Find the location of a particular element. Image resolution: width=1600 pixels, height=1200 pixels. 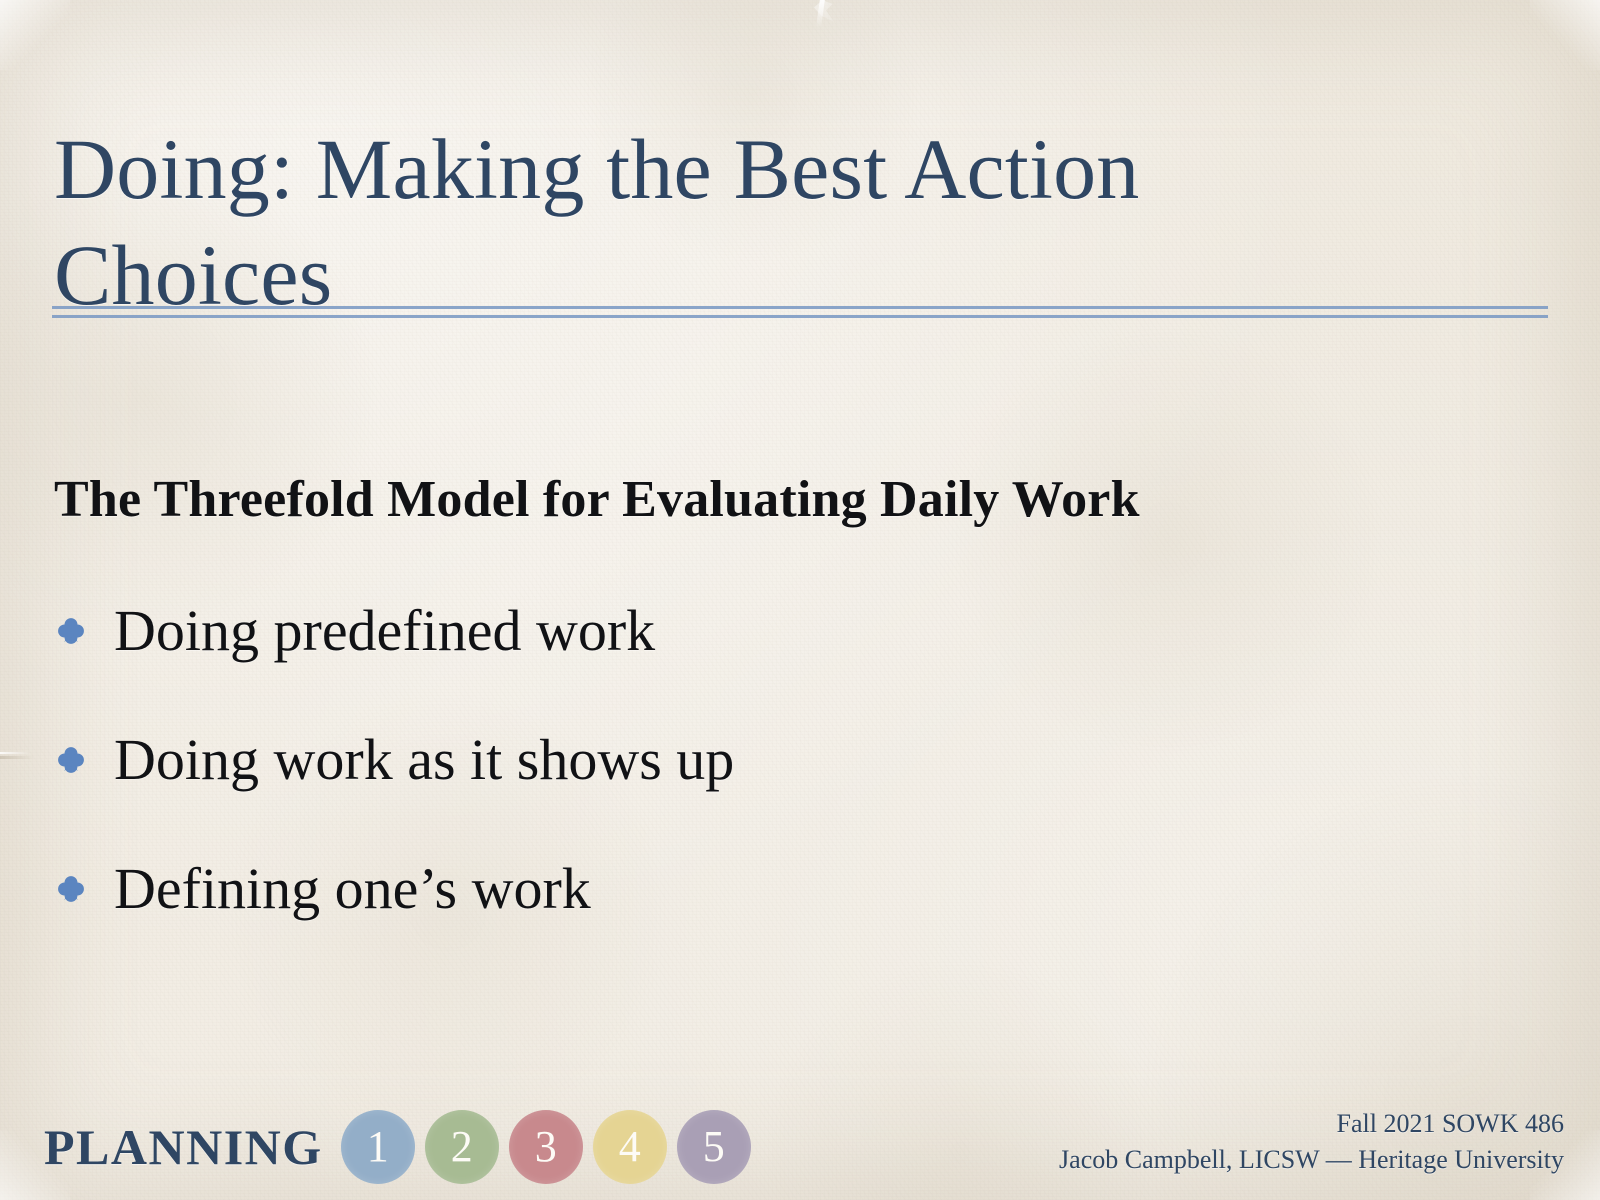

step-dot-1-number: 1 is located at coordinates (377, 1146).